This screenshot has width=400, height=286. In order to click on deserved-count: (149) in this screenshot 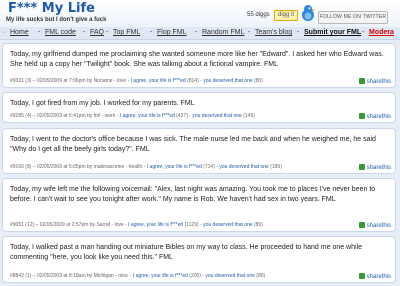, I will do `click(249, 116)`.